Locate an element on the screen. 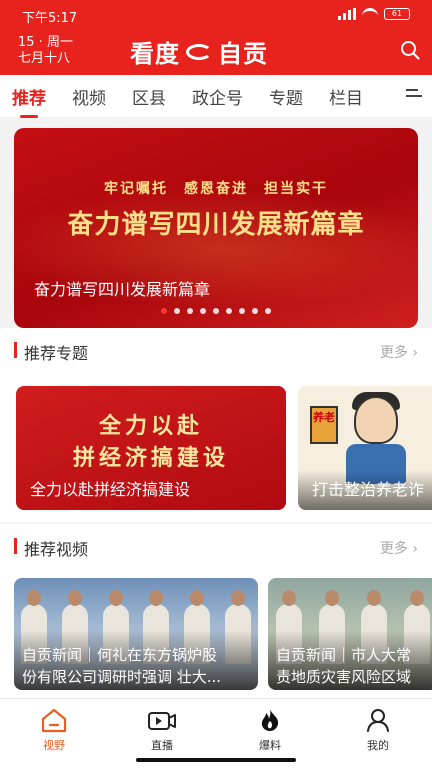 The height and width of the screenshot is (768, 432). tab-menu-button is located at coordinates (414, 95).